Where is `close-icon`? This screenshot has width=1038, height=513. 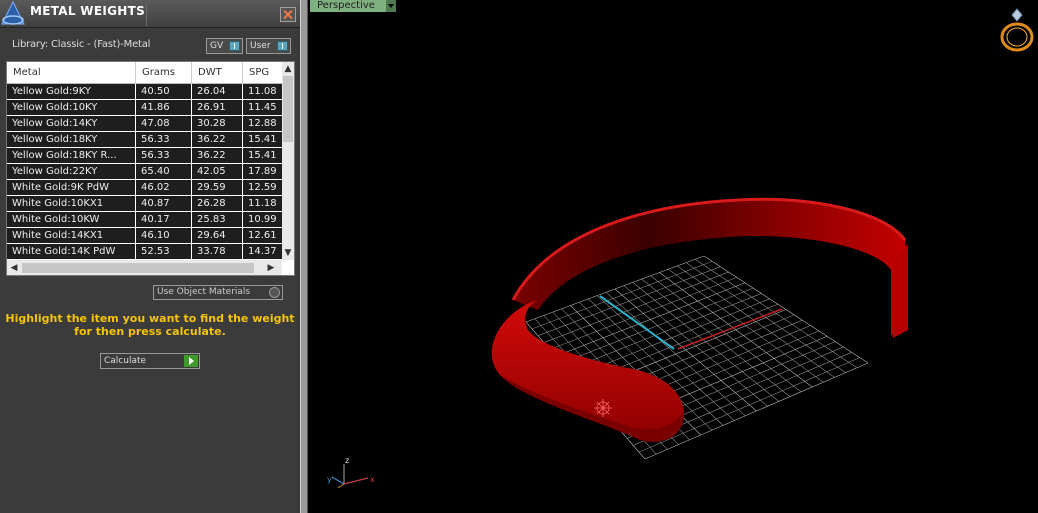
close-icon is located at coordinates (288, 14).